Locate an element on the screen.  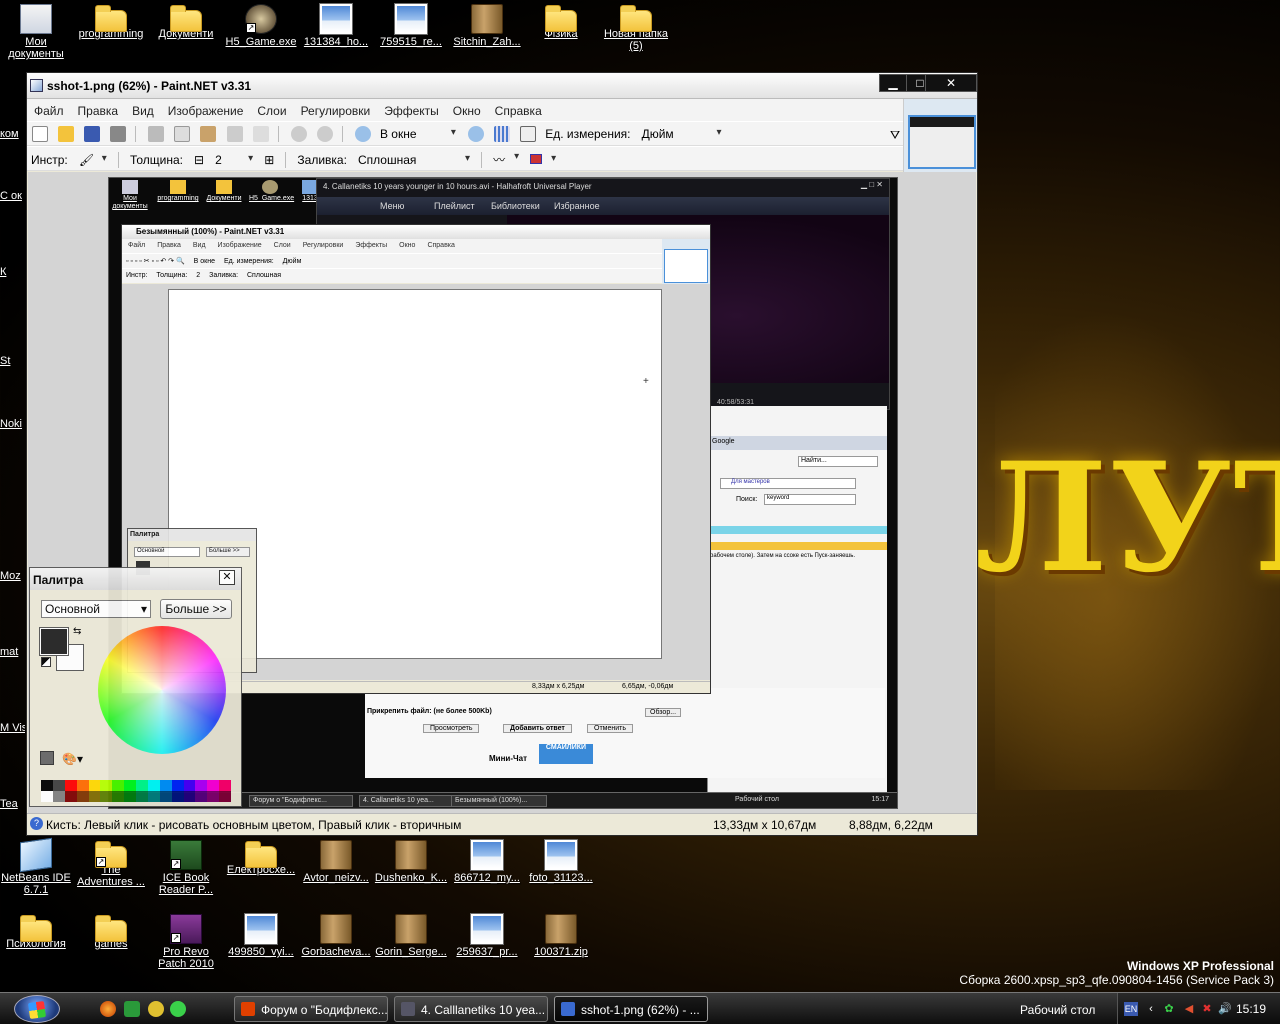
icq-icon is located at coordinates (178, 1009).